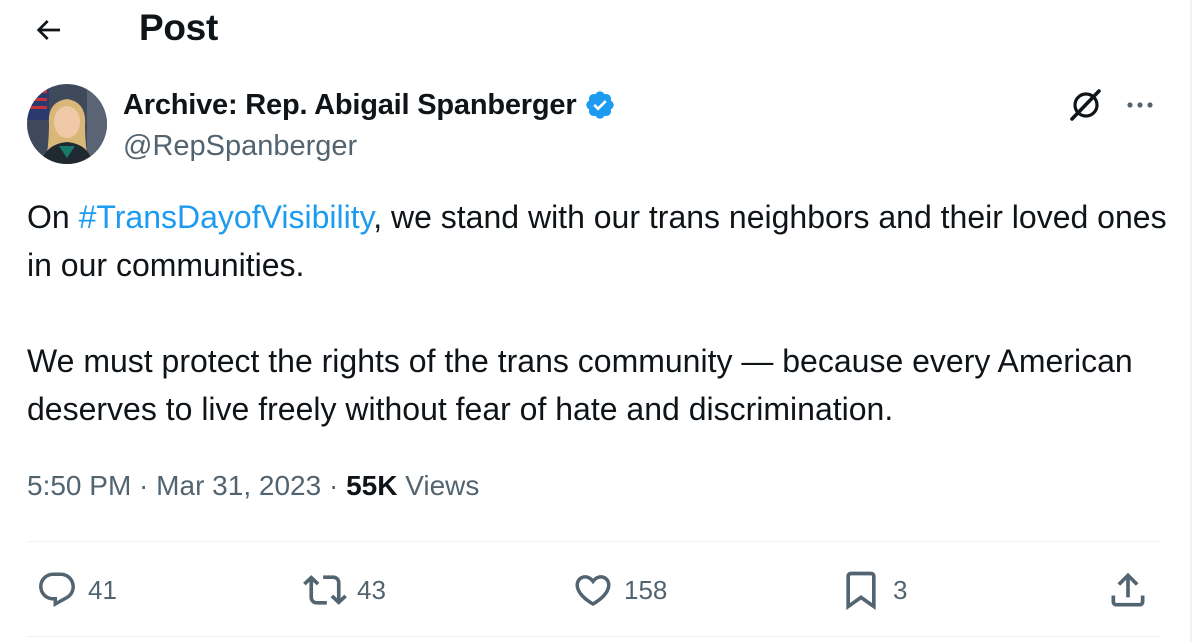  Describe the element at coordinates (1191, 321) in the screenshot. I see `column-border` at that location.